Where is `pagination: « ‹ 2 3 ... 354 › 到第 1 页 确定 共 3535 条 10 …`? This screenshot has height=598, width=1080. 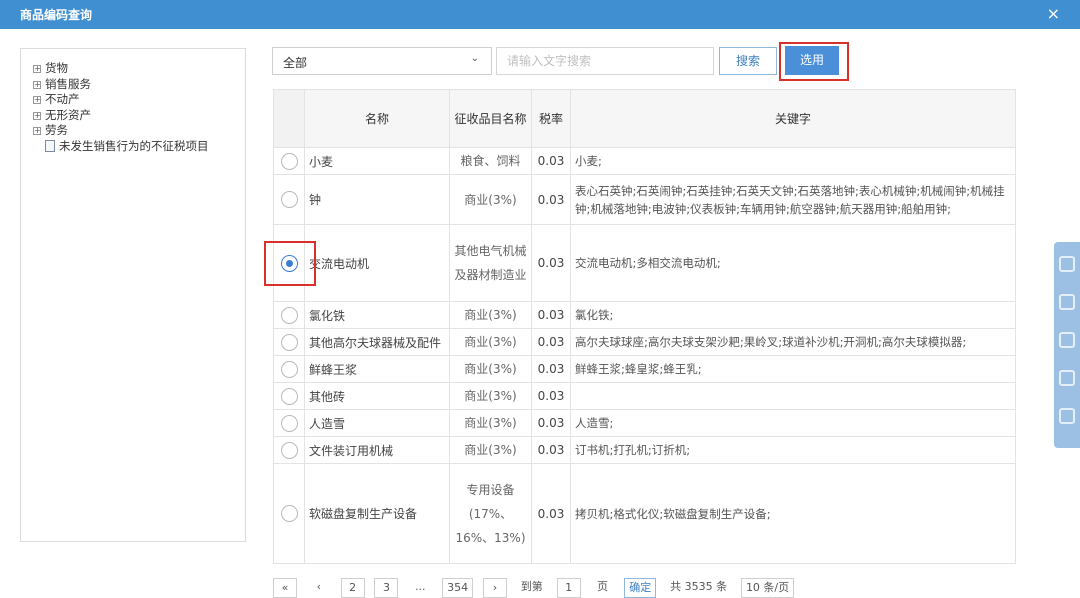
pagination: « ‹ 2 3 ... 354 › 到第 1 页 确定 共 3535 条 10 … is located at coordinates (536, 588).